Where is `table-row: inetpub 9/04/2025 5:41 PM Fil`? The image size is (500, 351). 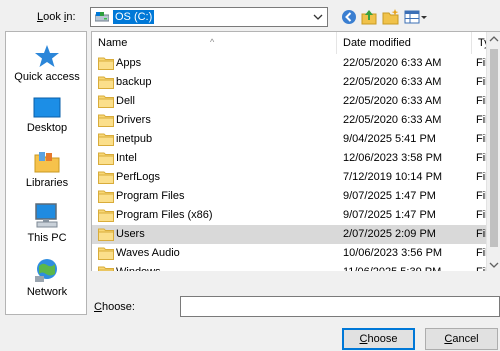
table-row: inetpub 9/04/2025 5:41 PM Fil is located at coordinates (290, 139).